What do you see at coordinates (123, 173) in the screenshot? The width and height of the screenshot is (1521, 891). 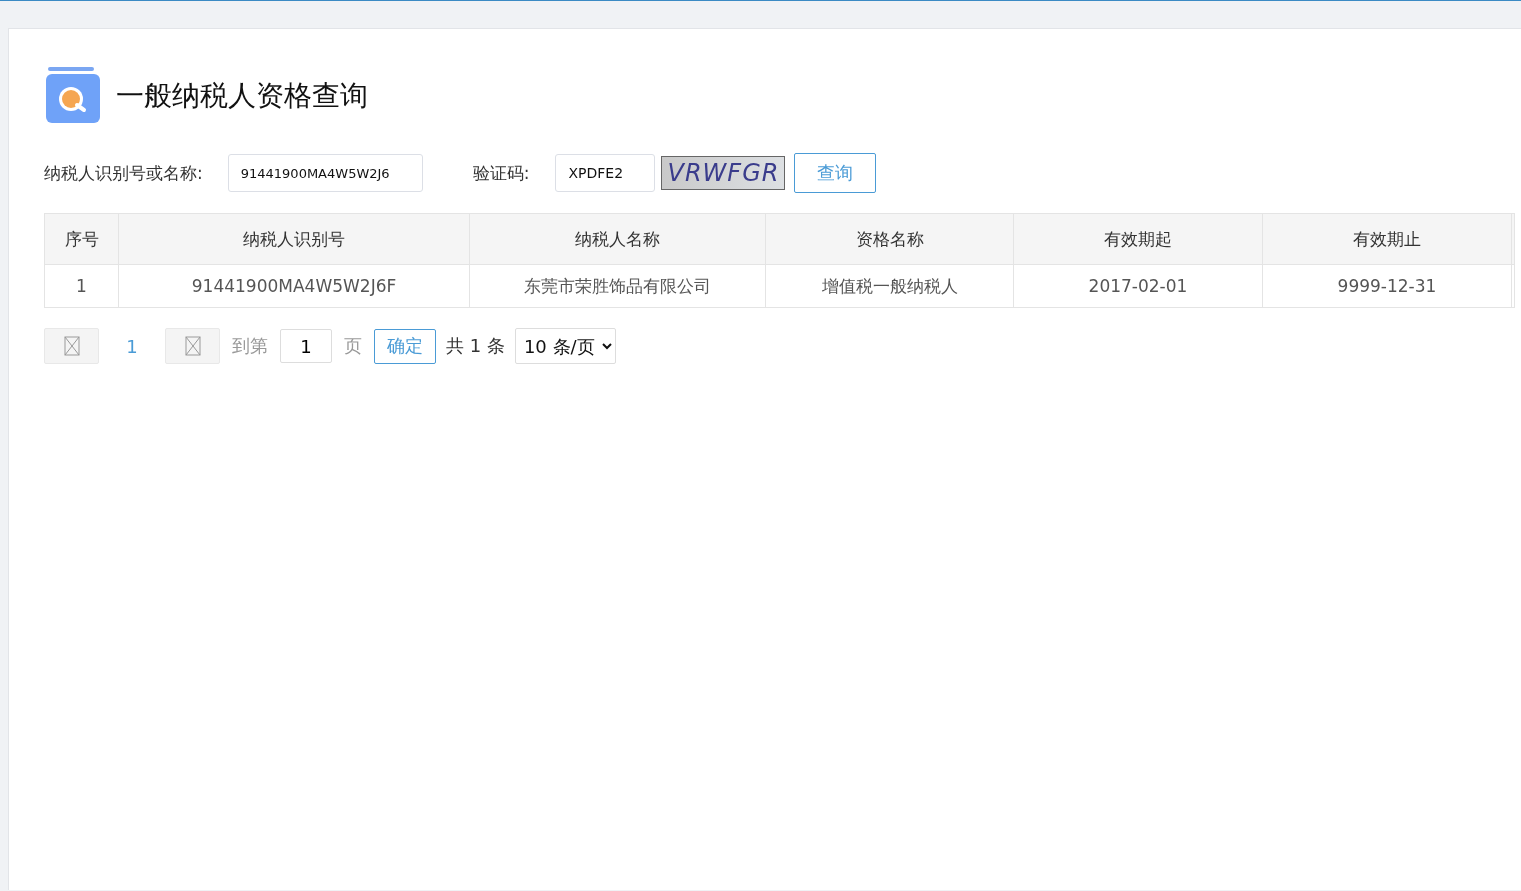 I see `field-label: 纳税人识别号或名称:` at bounding box center [123, 173].